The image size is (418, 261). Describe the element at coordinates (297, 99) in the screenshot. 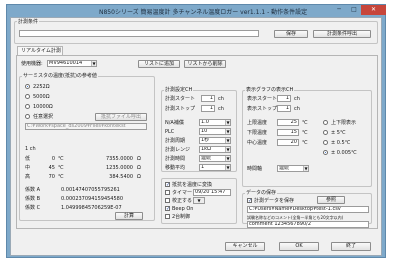

I see `display-start-unit: ch` at that location.